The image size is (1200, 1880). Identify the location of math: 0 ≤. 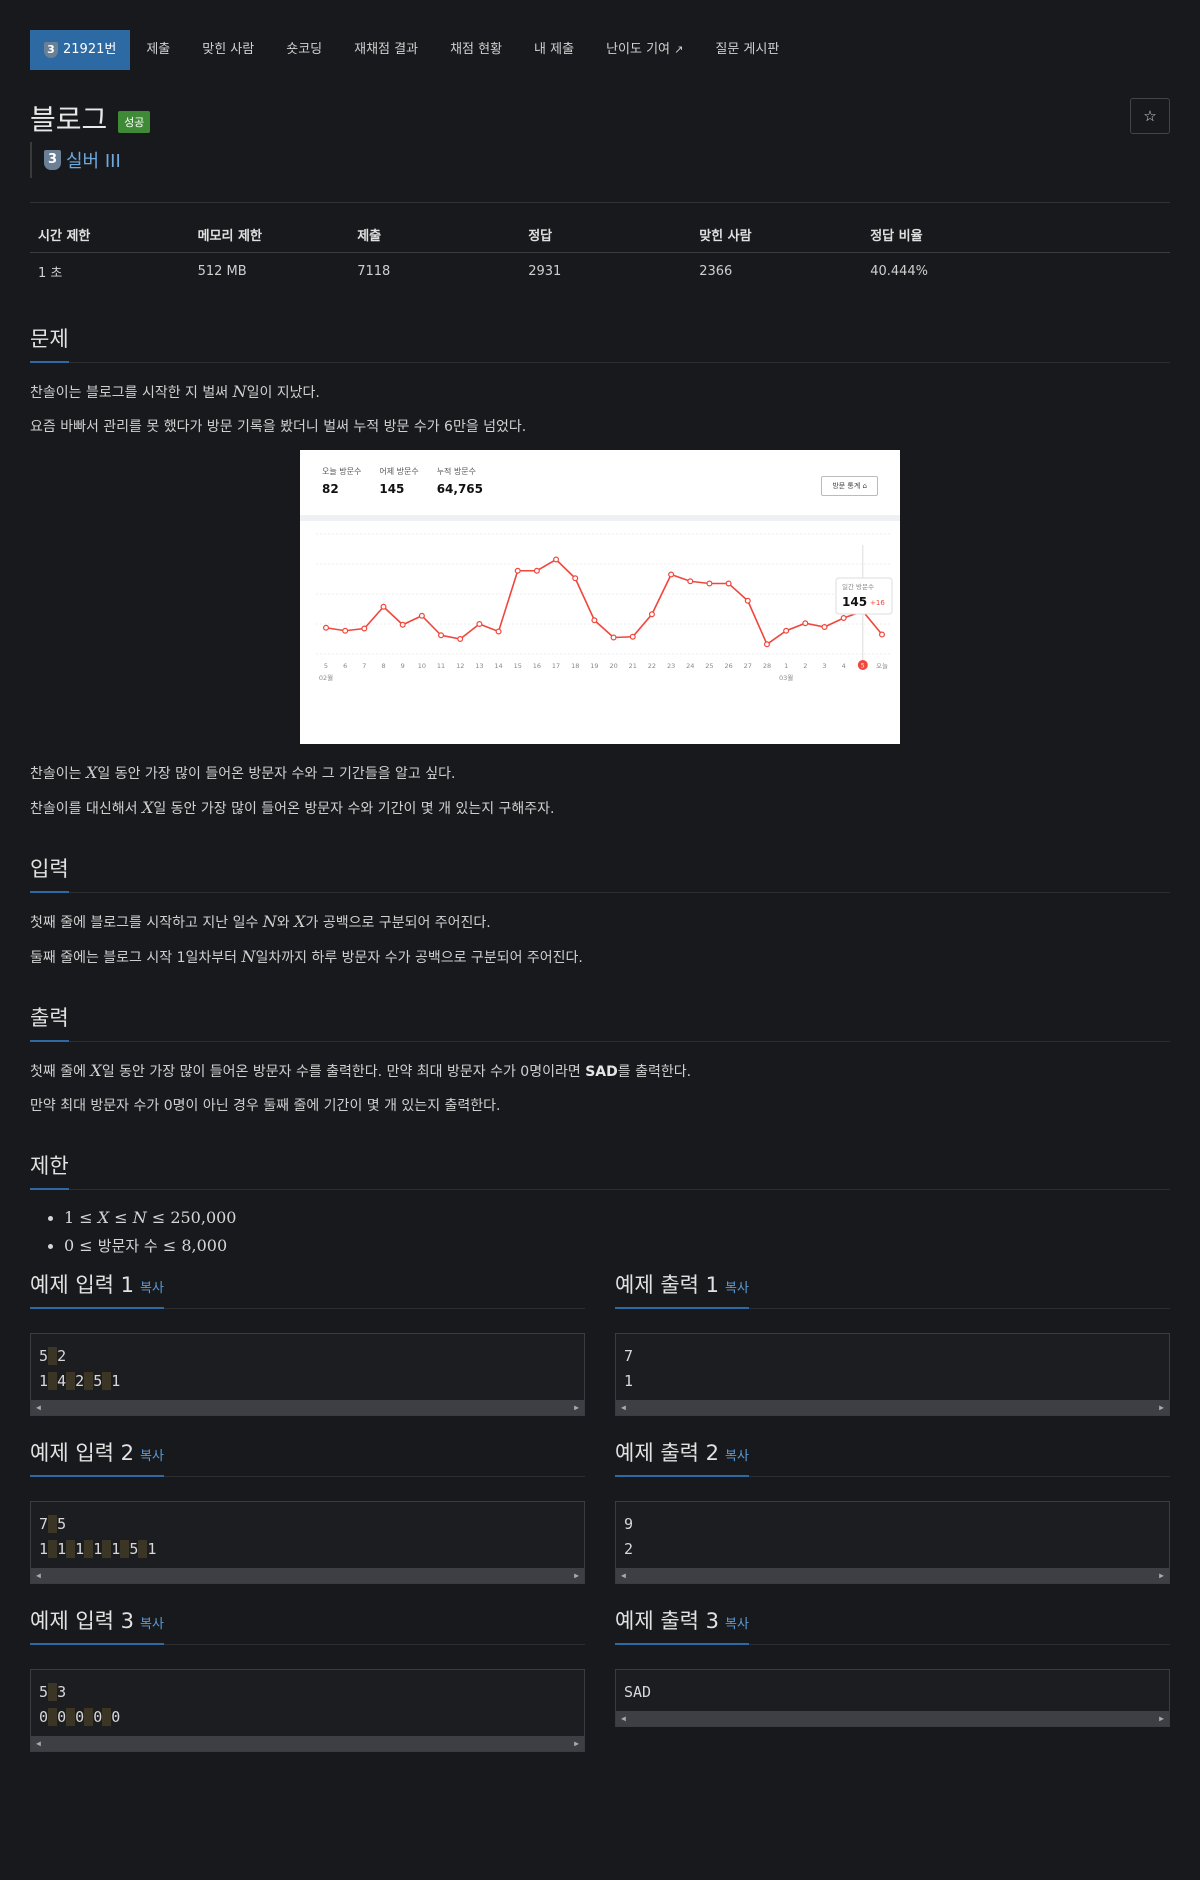
(81, 1245).